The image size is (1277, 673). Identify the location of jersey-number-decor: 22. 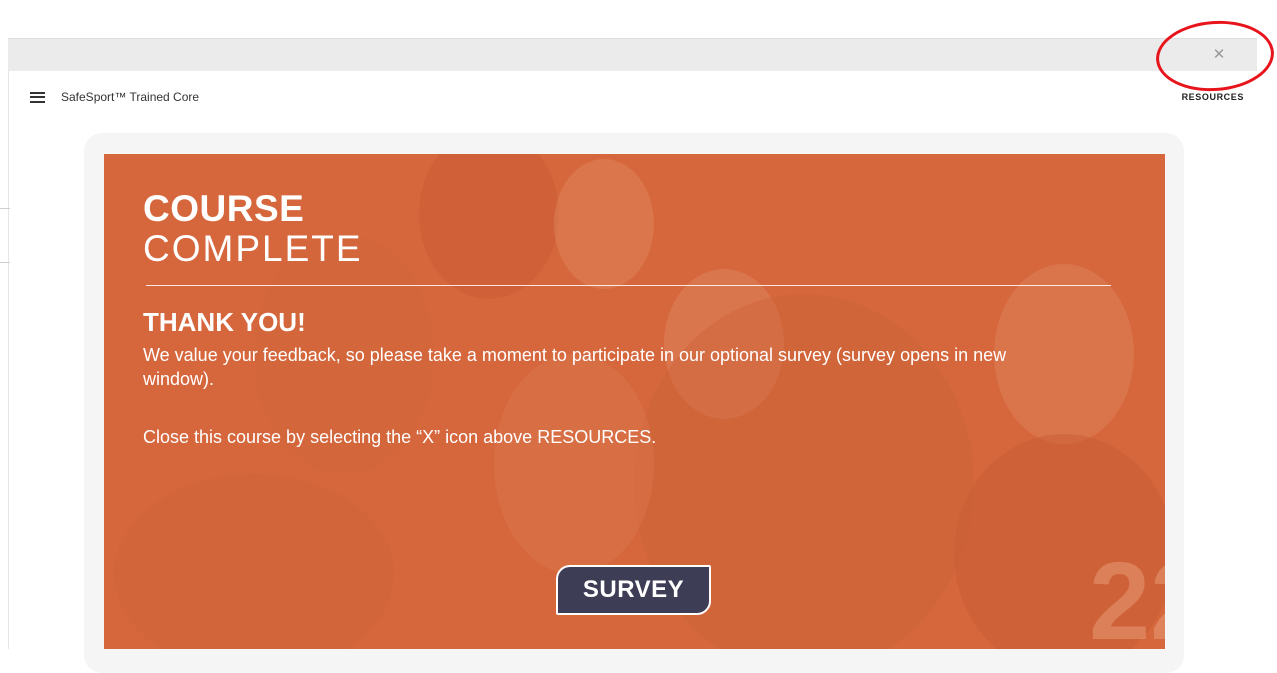
(1127, 594).